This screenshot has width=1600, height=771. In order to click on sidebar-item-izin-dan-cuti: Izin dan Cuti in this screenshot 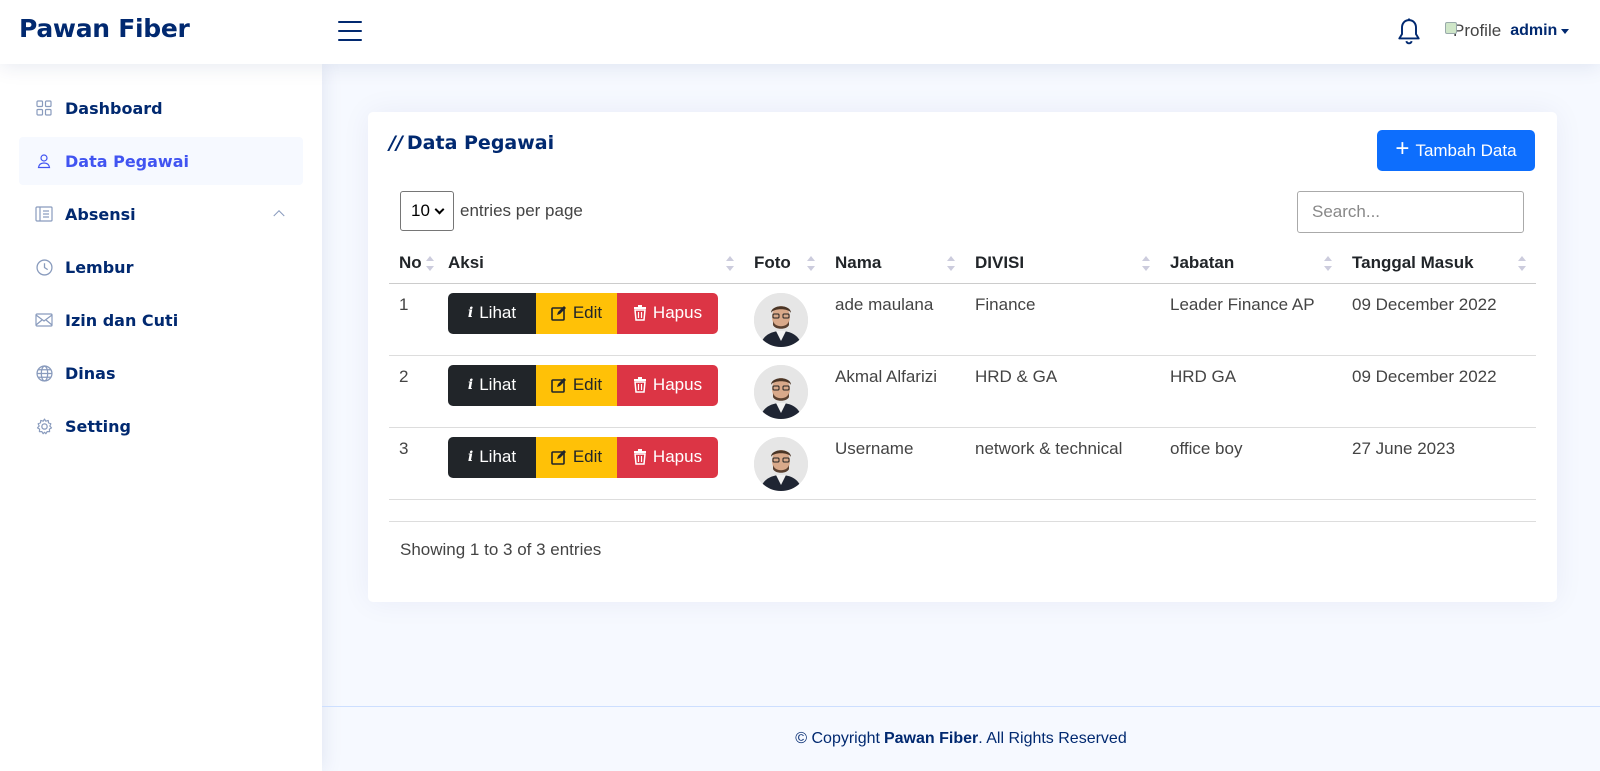, I will do `click(161, 320)`.